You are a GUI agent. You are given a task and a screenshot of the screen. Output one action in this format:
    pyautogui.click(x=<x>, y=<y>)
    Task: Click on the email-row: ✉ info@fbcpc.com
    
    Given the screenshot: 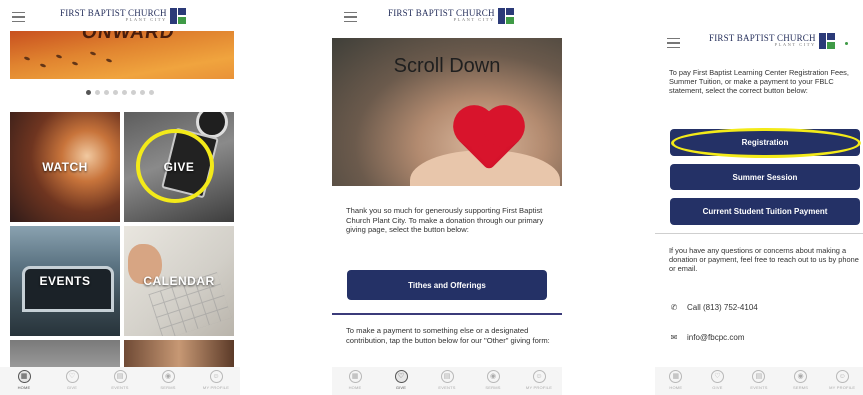 What is the action you would take?
    pyautogui.click(x=707, y=337)
    